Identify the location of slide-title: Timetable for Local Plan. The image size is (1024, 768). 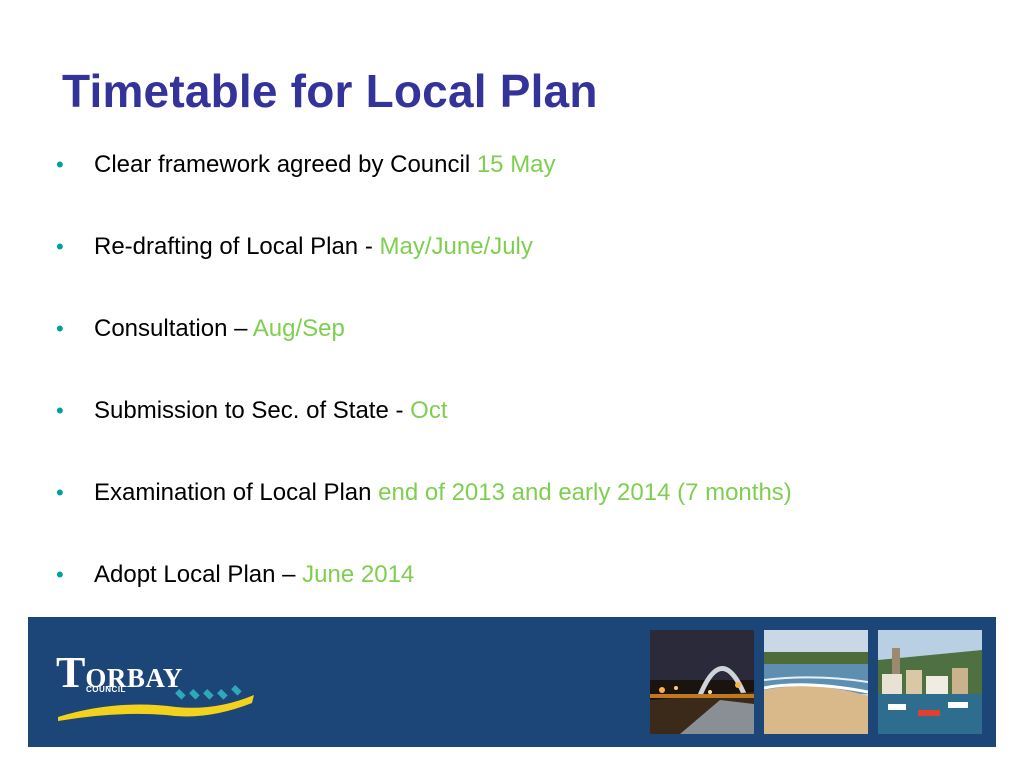
(330, 91).